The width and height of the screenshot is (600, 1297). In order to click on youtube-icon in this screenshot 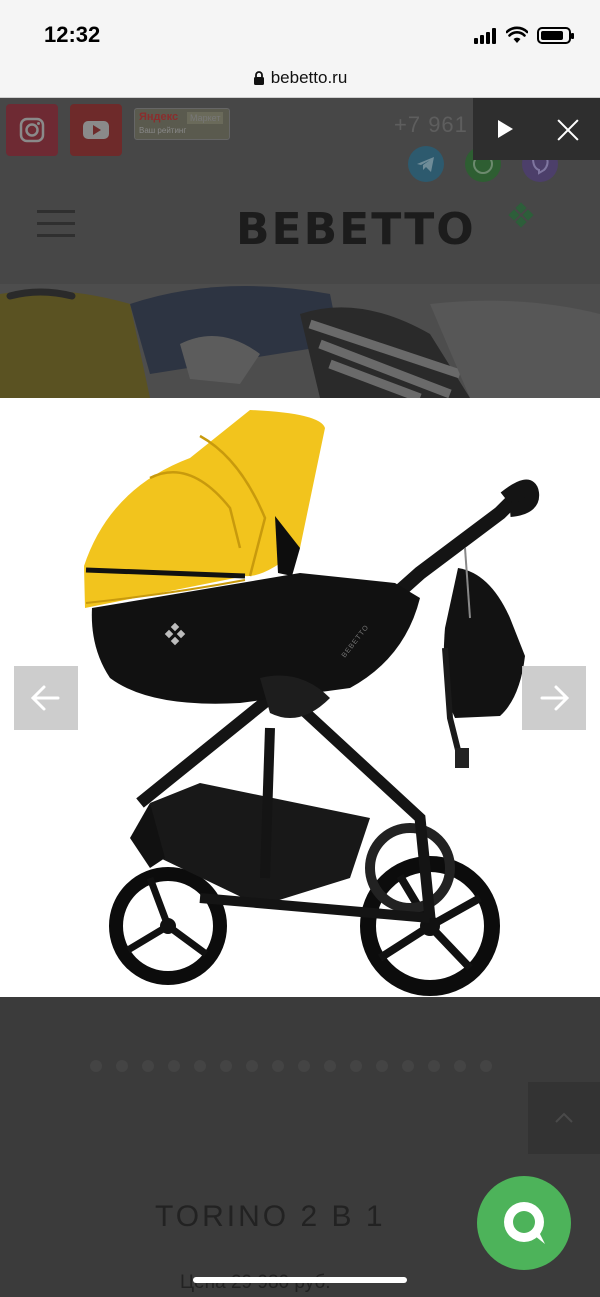, I will do `click(96, 130)`.